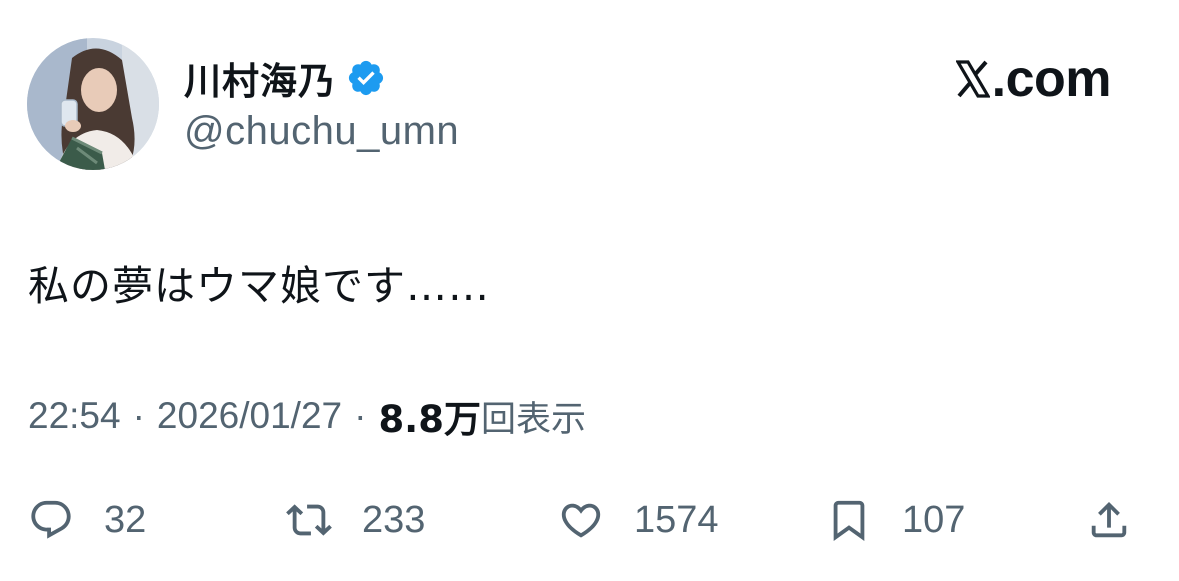 The height and width of the screenshot is (581, 1179). I want to click on share-icon, so click(1109, 519).